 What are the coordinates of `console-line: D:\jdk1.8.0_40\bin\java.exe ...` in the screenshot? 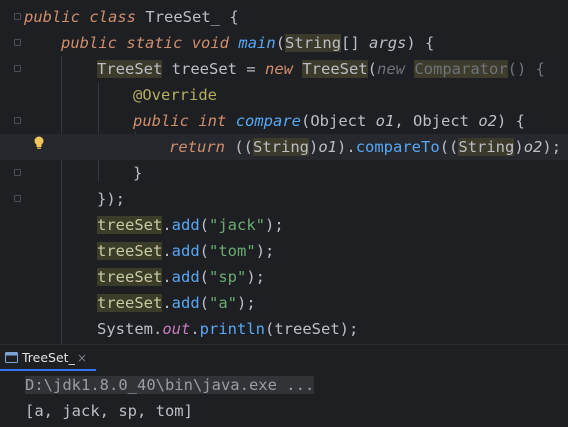 It's located at (170, 385).